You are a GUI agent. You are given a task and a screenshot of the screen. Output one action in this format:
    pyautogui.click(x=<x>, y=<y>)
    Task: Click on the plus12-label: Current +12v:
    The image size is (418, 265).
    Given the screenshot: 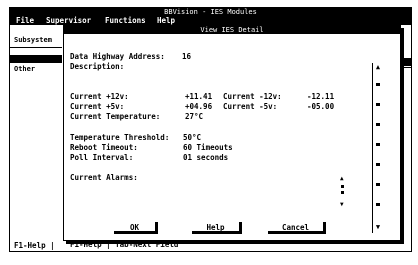 What is the action you would take?
    pyautogui.click(x=99, y=96)
    